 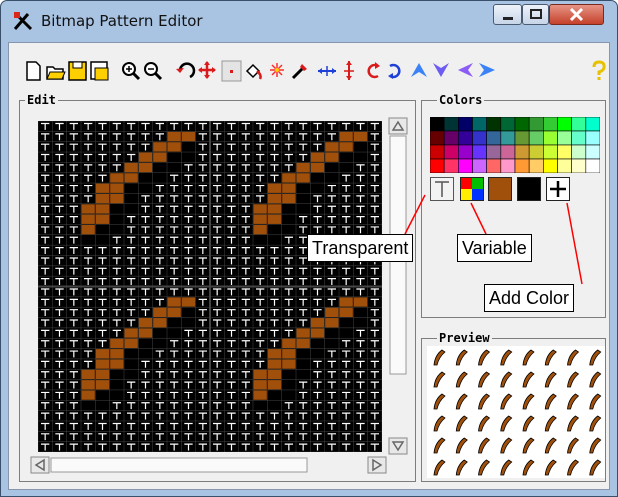 I want to click on vertical-scrollbar, so click(x=398, y=287).